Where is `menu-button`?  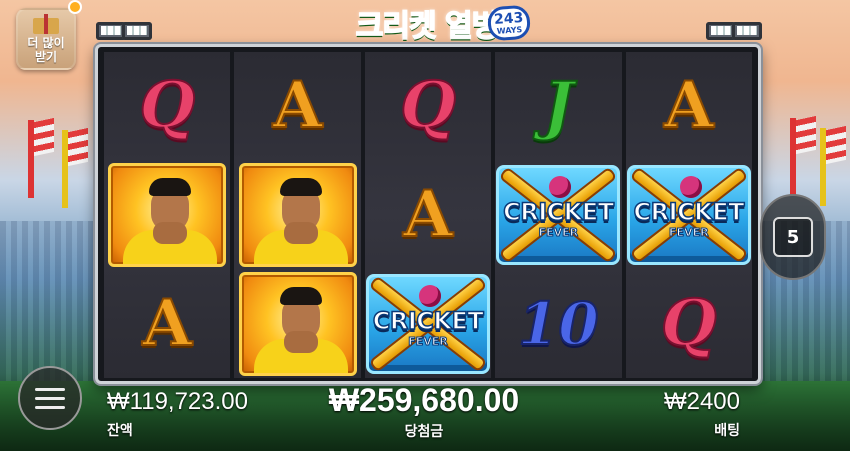 menu-button is located at coordinates (50, 398).